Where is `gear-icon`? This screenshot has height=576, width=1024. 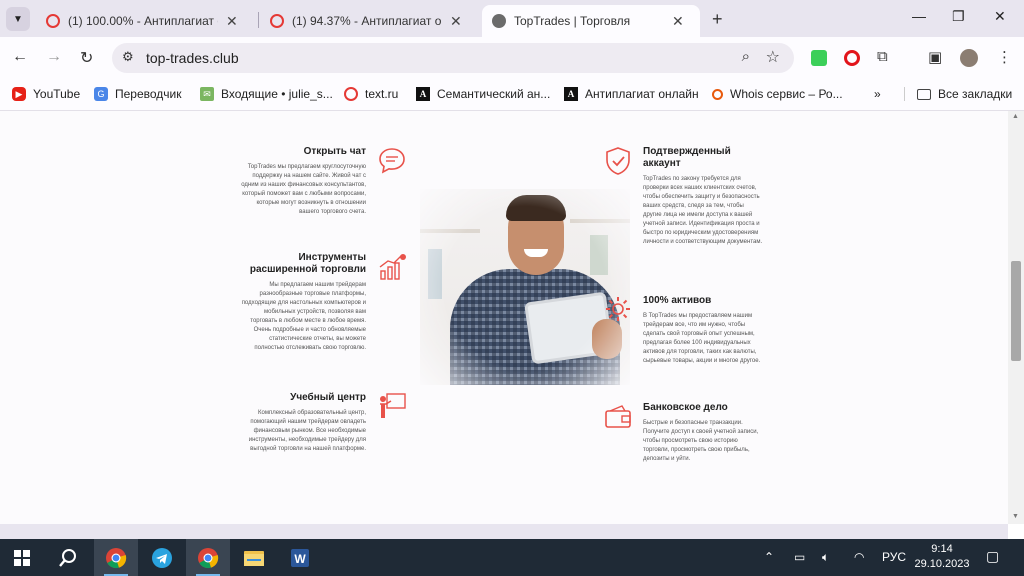
gear-icon is located at coordinates (618, 309).